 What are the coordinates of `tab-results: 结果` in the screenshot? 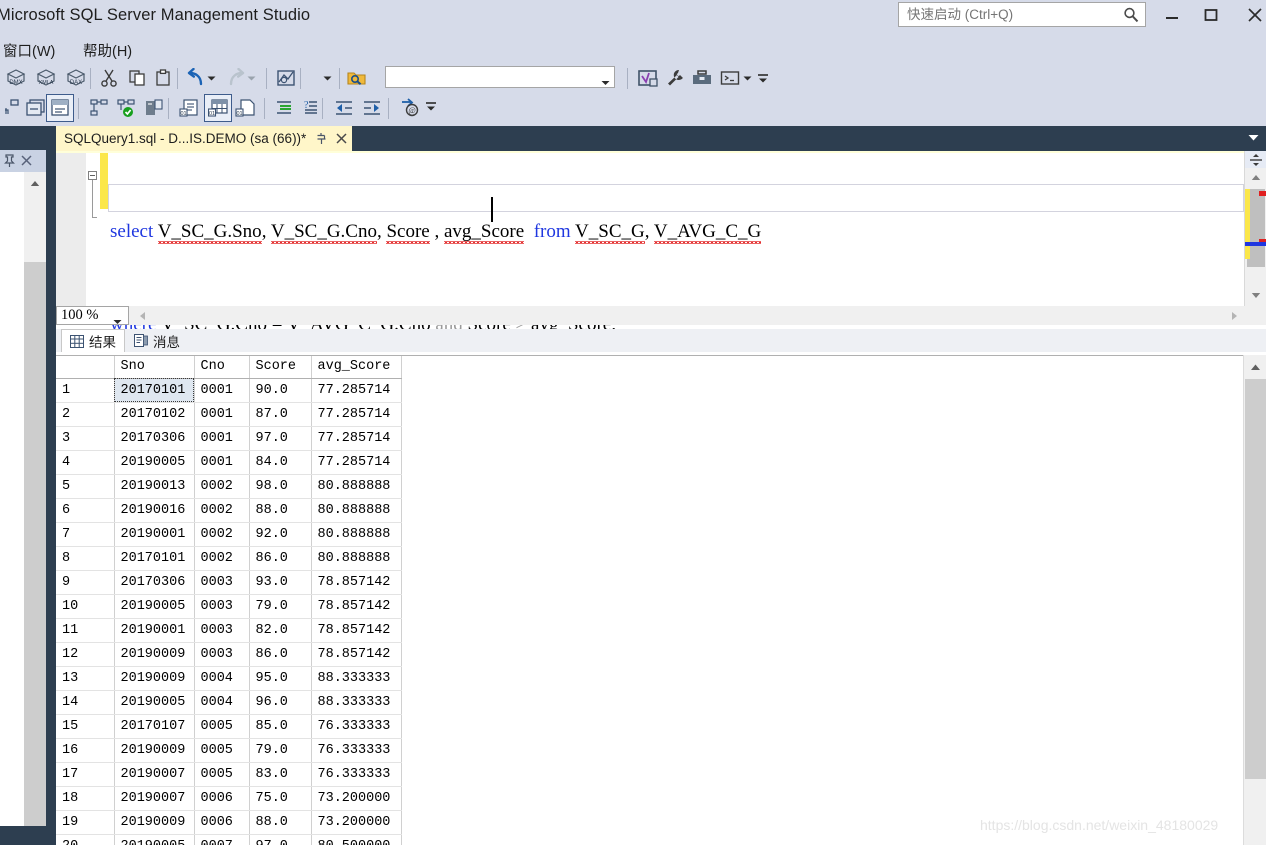 It's located at (93, 340).